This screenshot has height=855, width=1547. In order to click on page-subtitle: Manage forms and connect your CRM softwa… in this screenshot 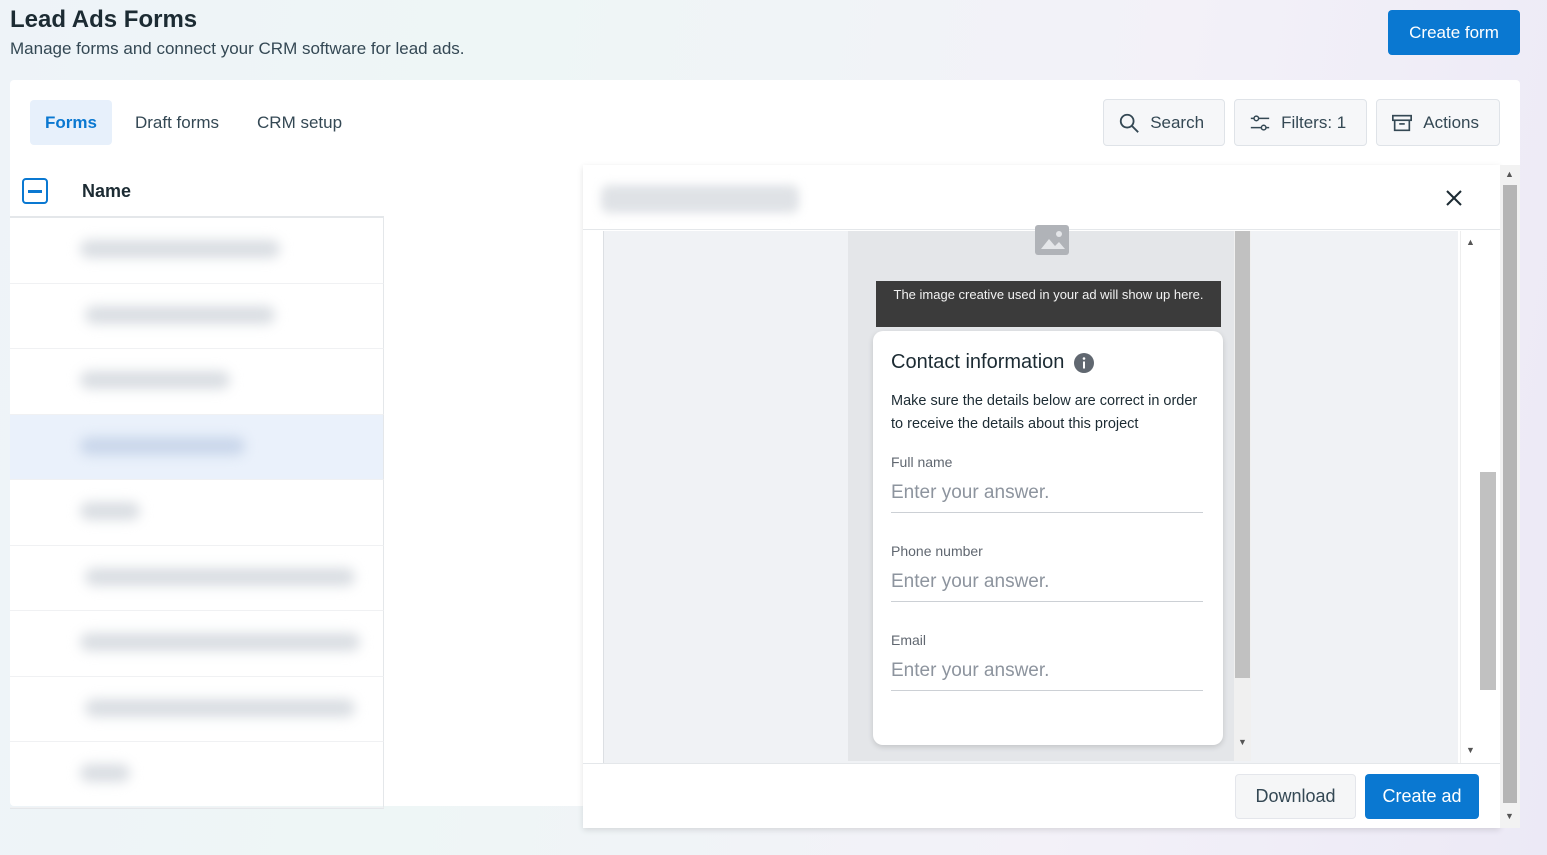, I will do `click(237, 48)`.